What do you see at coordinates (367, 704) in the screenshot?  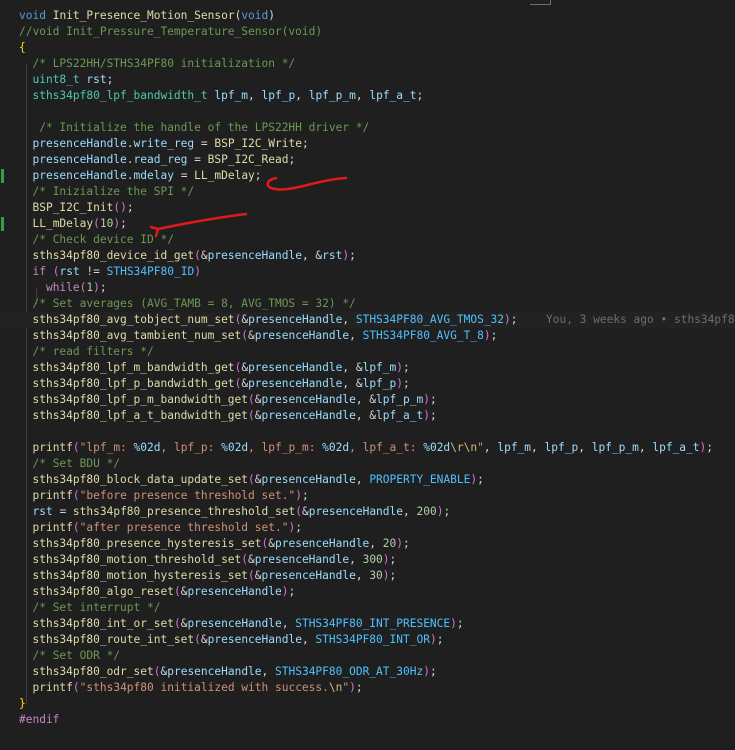 I see `code-line: }` at bounding box center [367, 704].